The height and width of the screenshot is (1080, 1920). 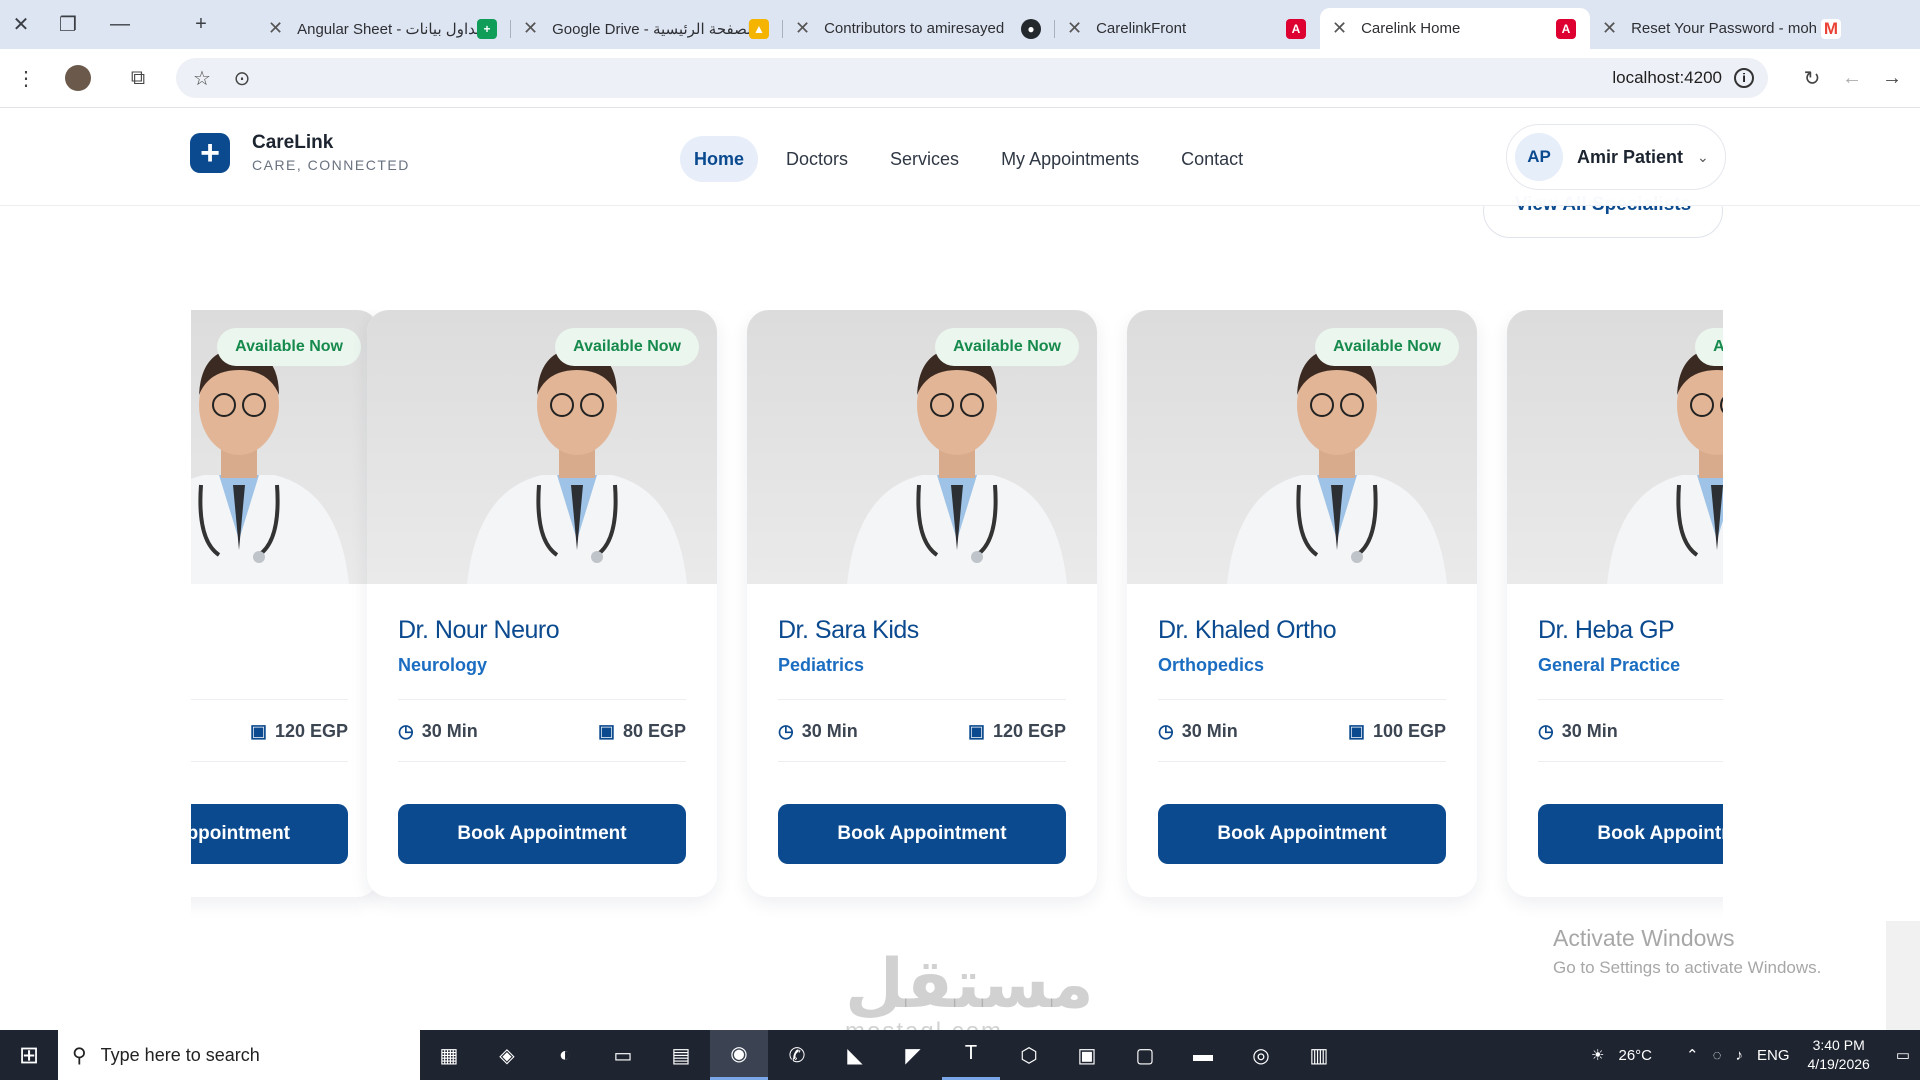 I want to click on github-icon: ●, so click(x=1031, y=29).